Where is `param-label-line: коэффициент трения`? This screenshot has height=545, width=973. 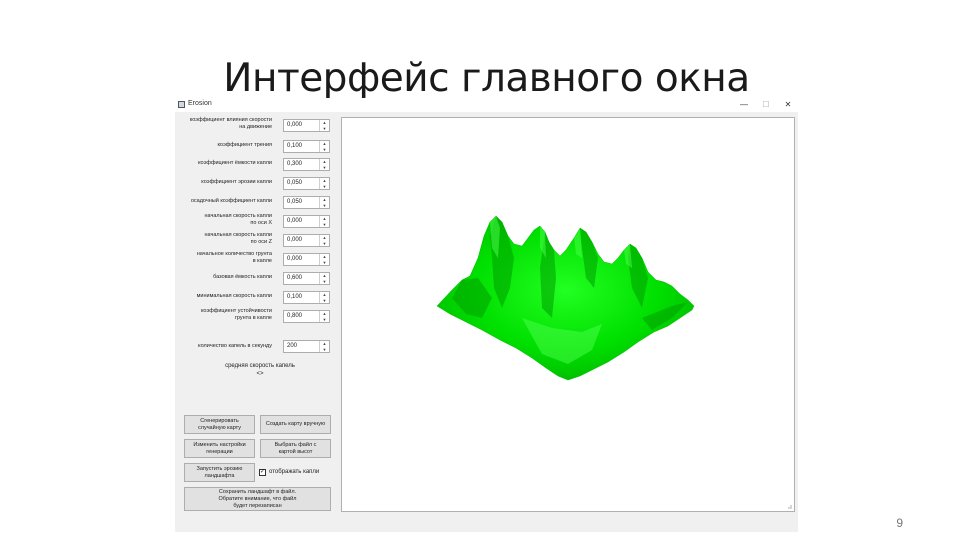
param-label-line: коэффициент трения is located at coordinates (244, 145).